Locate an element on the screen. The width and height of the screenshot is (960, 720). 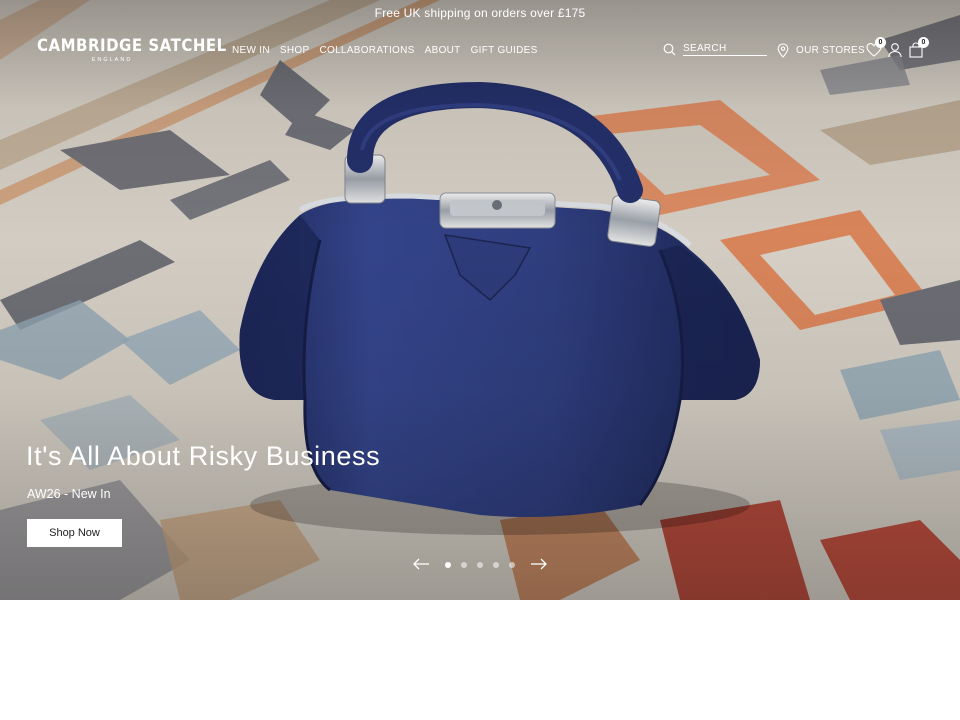
logo-subtext: ENGLAND is located at coordinates (112, 60).